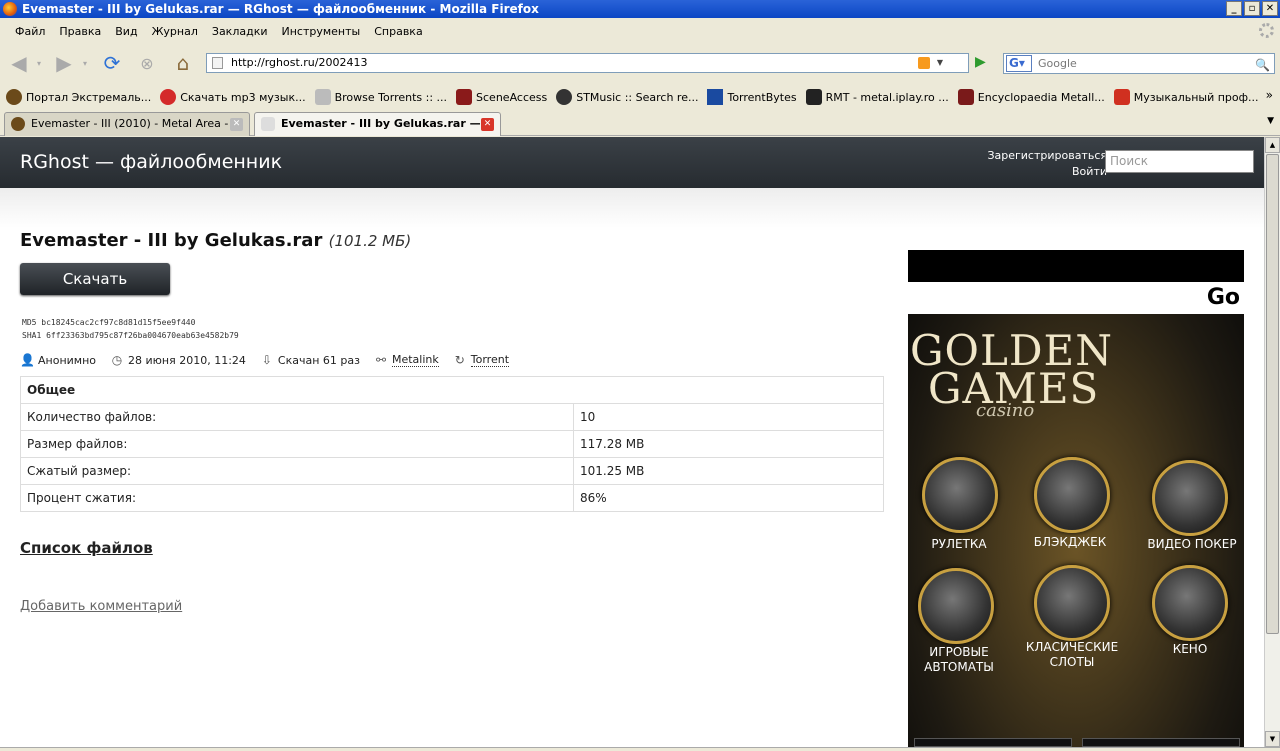 Image resolution: width=1280 pixels, height=751 pixels. Describe the element at coordinates (959, 544) in the screenshot. I see `game-label: РУЛЕТКА` at that location.